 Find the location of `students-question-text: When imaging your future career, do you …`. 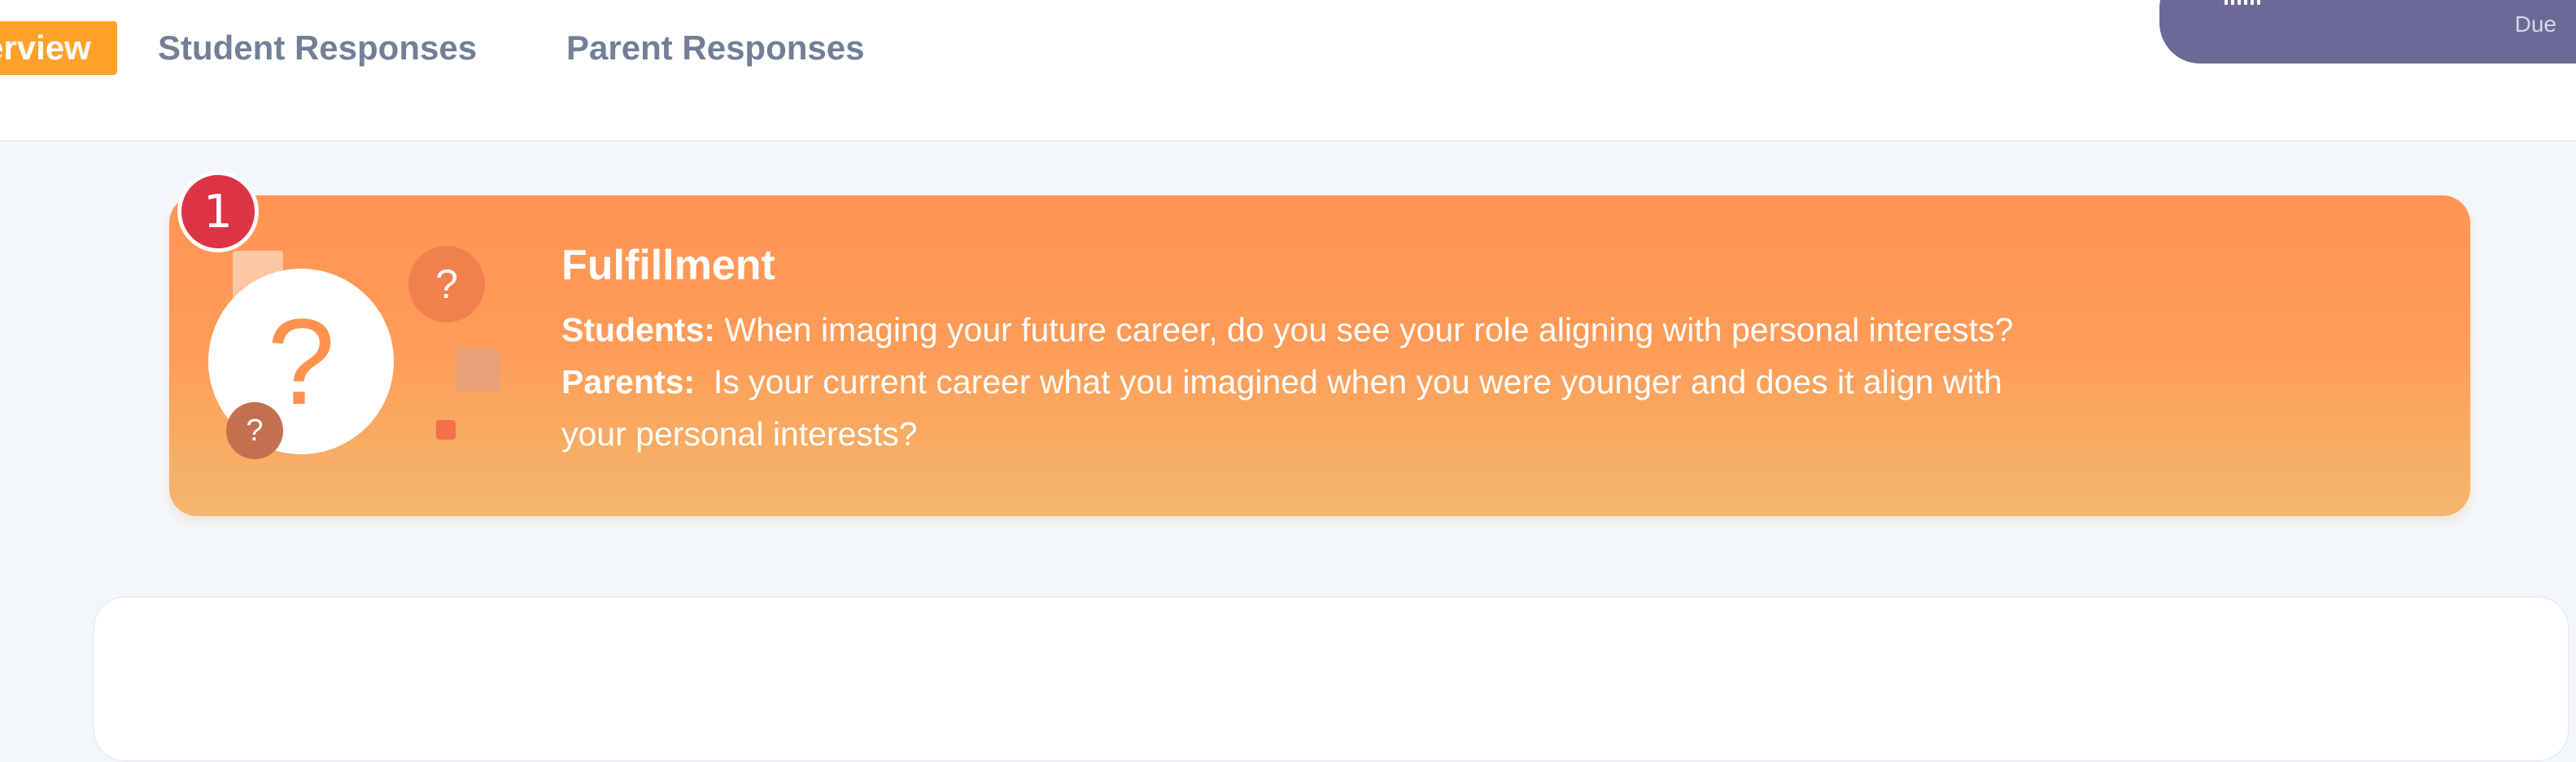

students-question-text: When imaging your future career, do you … is located at coordinates (1369, 330).